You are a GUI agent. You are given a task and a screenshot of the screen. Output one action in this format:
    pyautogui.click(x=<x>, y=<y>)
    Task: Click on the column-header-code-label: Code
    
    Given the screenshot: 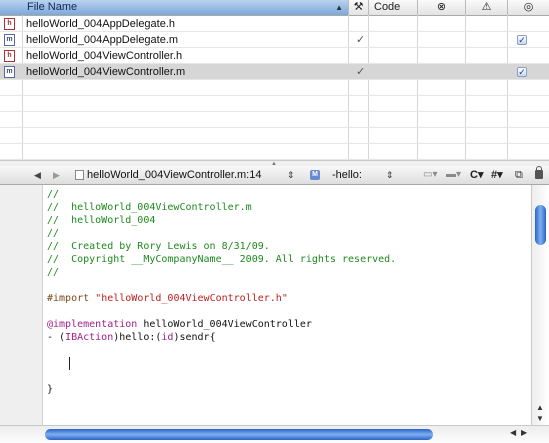 What is the action you would take?
    pyautogui.click(x=387, y=7)
    